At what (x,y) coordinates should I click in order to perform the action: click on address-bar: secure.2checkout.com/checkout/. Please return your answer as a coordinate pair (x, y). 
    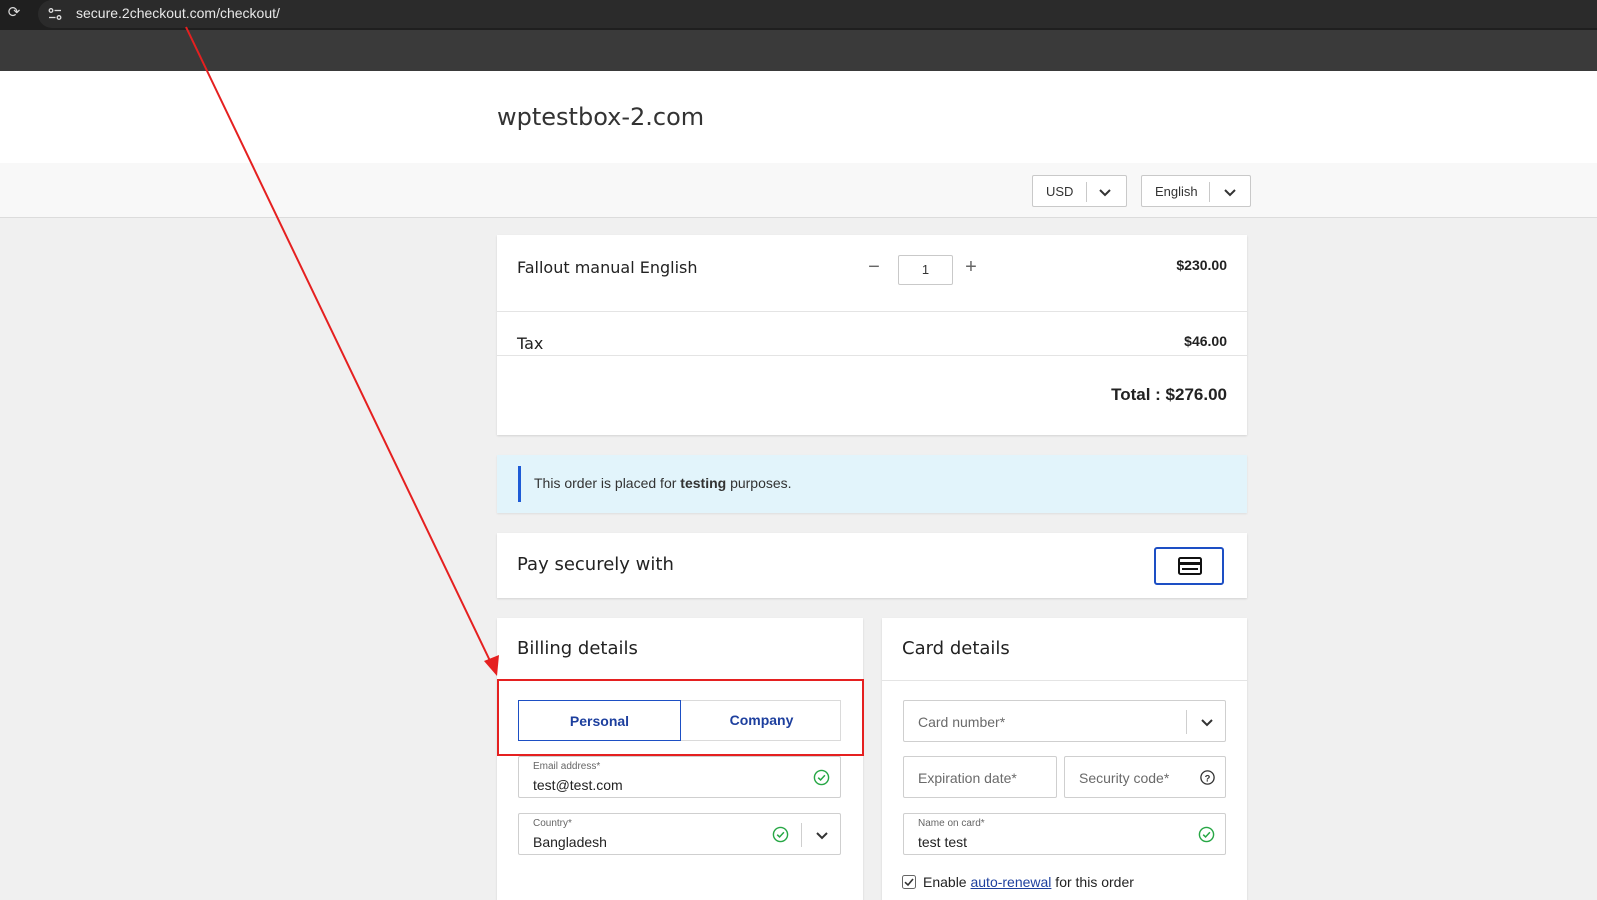
    Looking at the image, I should click on (817, 14).